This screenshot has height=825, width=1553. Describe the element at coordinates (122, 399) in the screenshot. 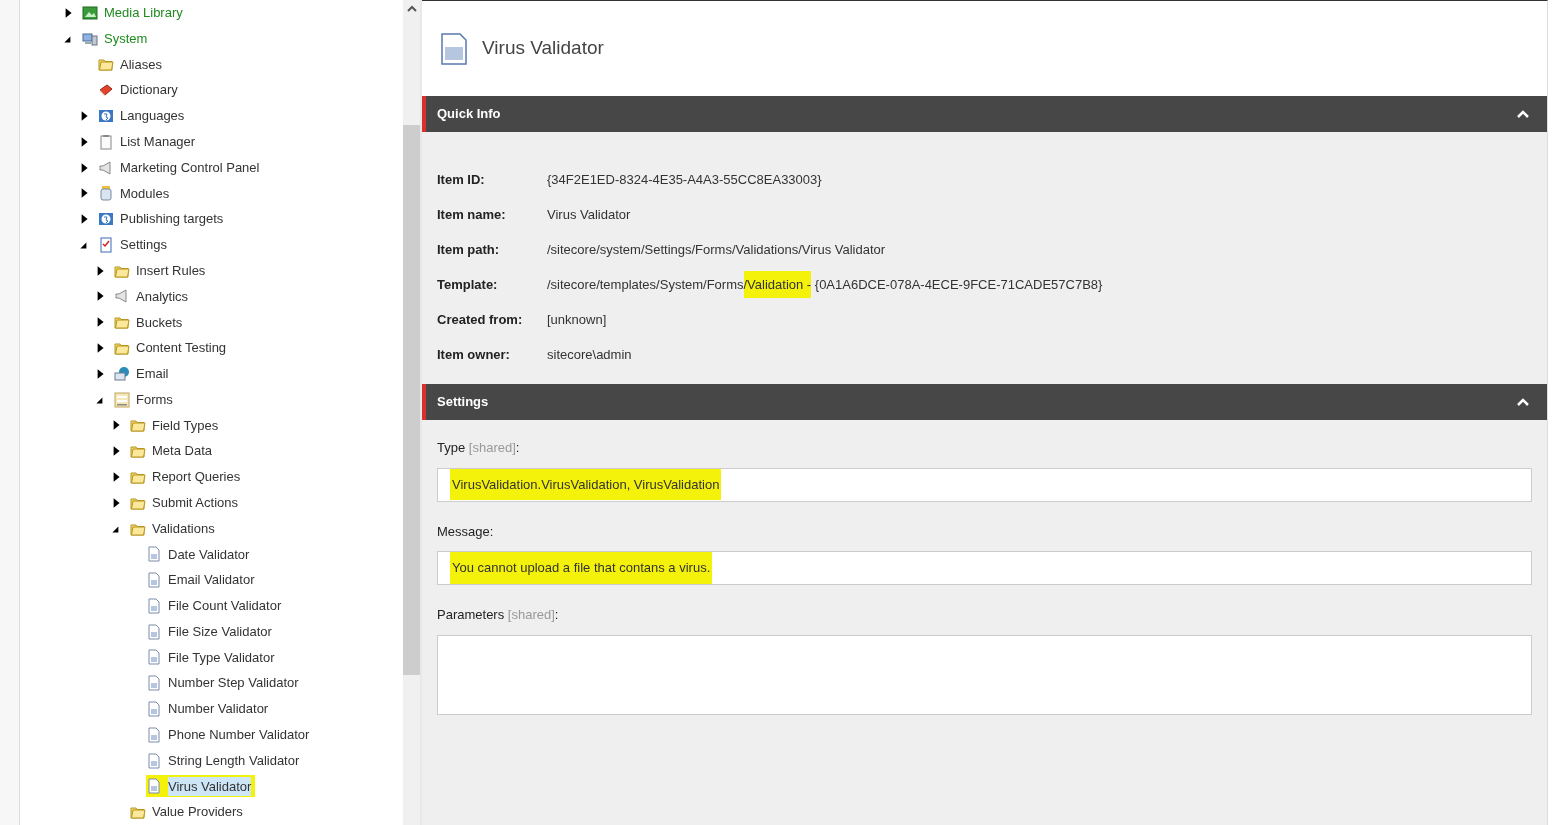

I see `form-icon` at that location.